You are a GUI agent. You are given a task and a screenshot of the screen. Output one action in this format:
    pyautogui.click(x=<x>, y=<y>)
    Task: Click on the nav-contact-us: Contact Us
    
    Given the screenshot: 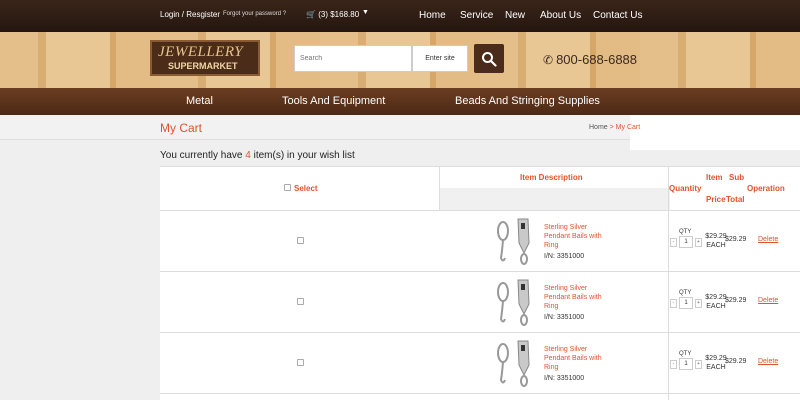 What is the action you would take?
    pyautogui.click(x=617, y=15)
    